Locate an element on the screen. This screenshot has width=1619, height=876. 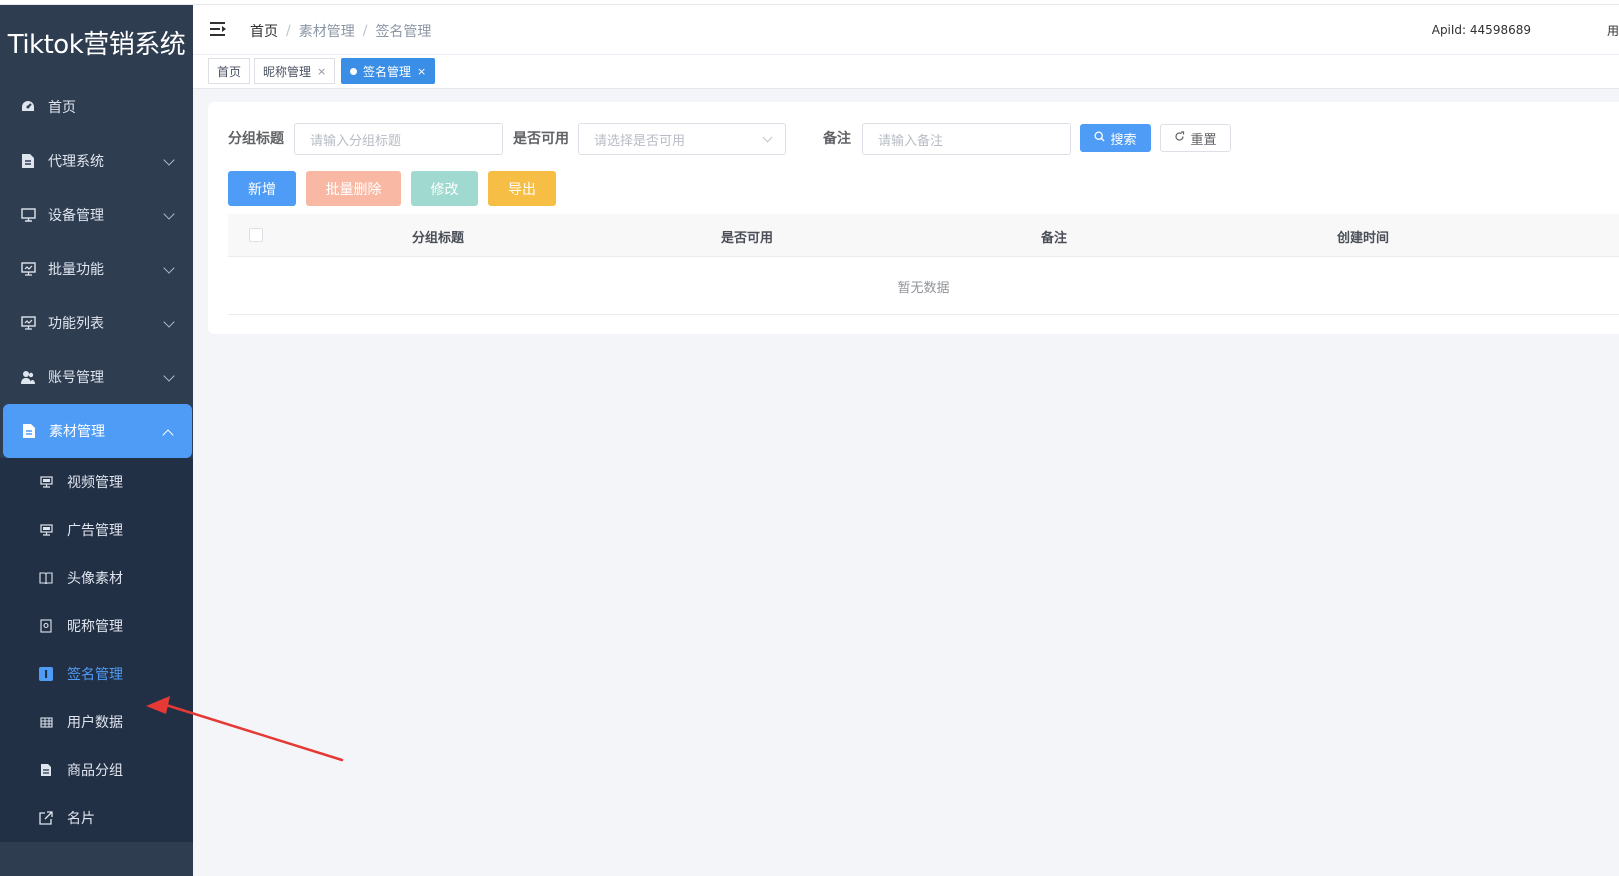
sidebar-item-label: 账号管理 is located at coordinates (76, 378).